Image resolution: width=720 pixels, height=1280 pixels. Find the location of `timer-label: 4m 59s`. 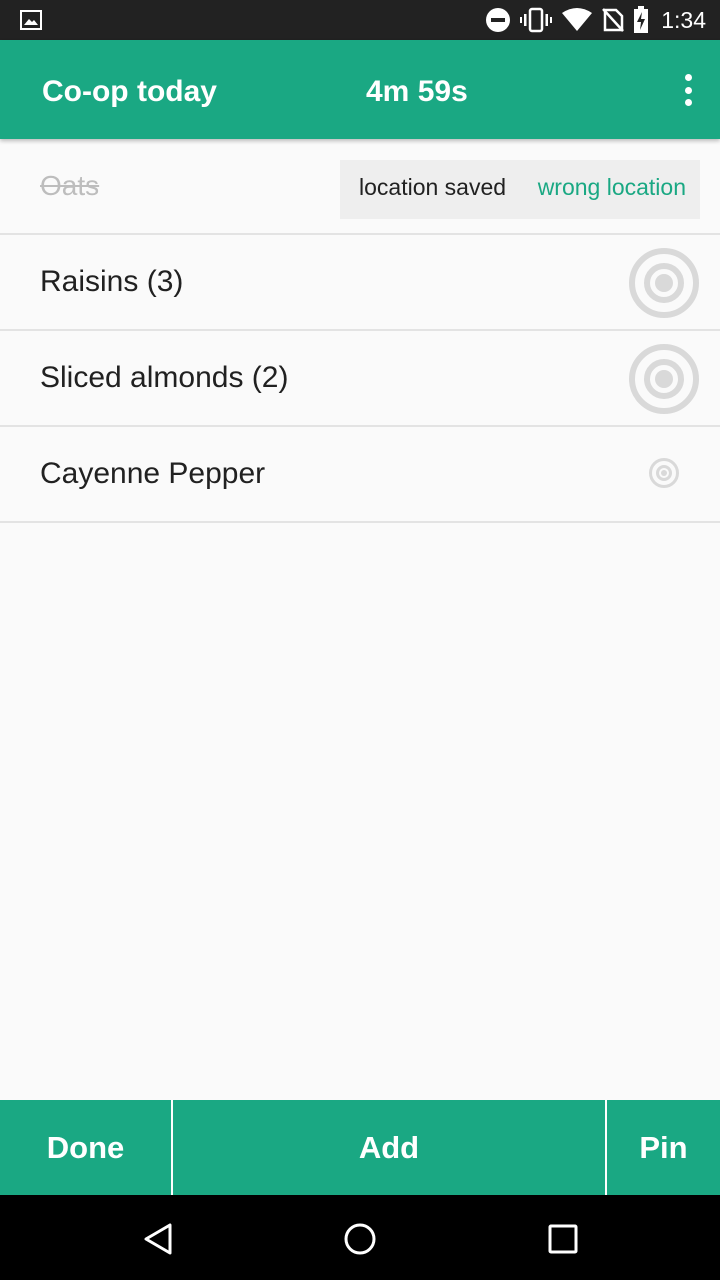

timer-label: 4m 59s is located at coordinates (417, 91).